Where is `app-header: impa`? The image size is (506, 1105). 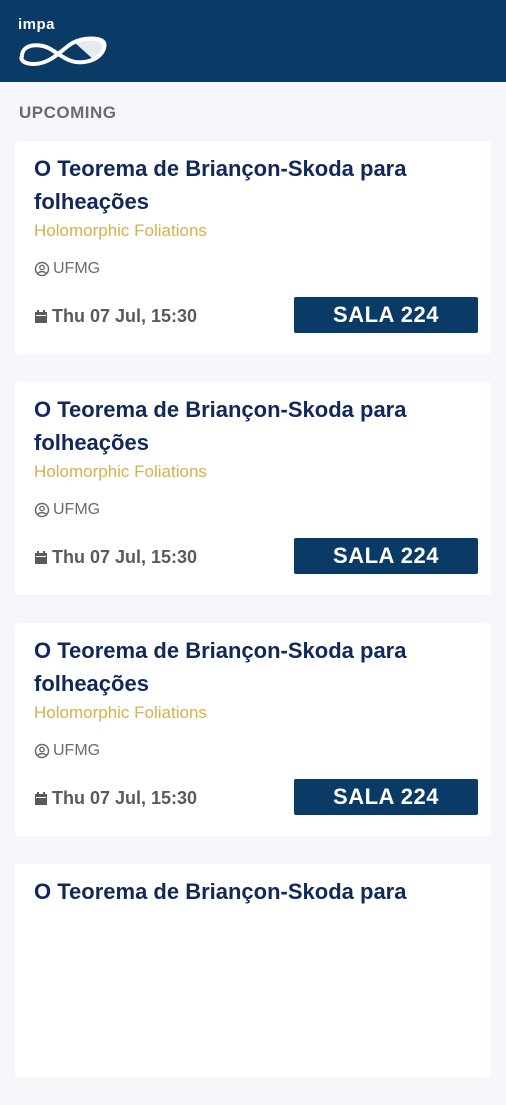 app-header: impa is located at coordinates (253, 41).